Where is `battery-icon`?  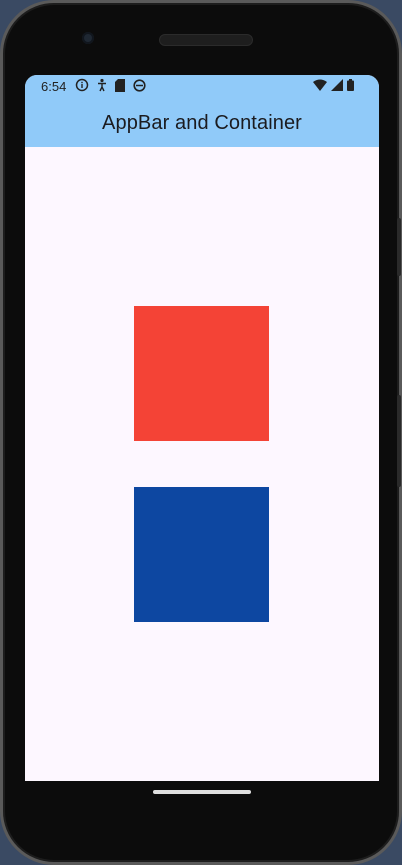
battery-icon is located at coordinates (350, 85).